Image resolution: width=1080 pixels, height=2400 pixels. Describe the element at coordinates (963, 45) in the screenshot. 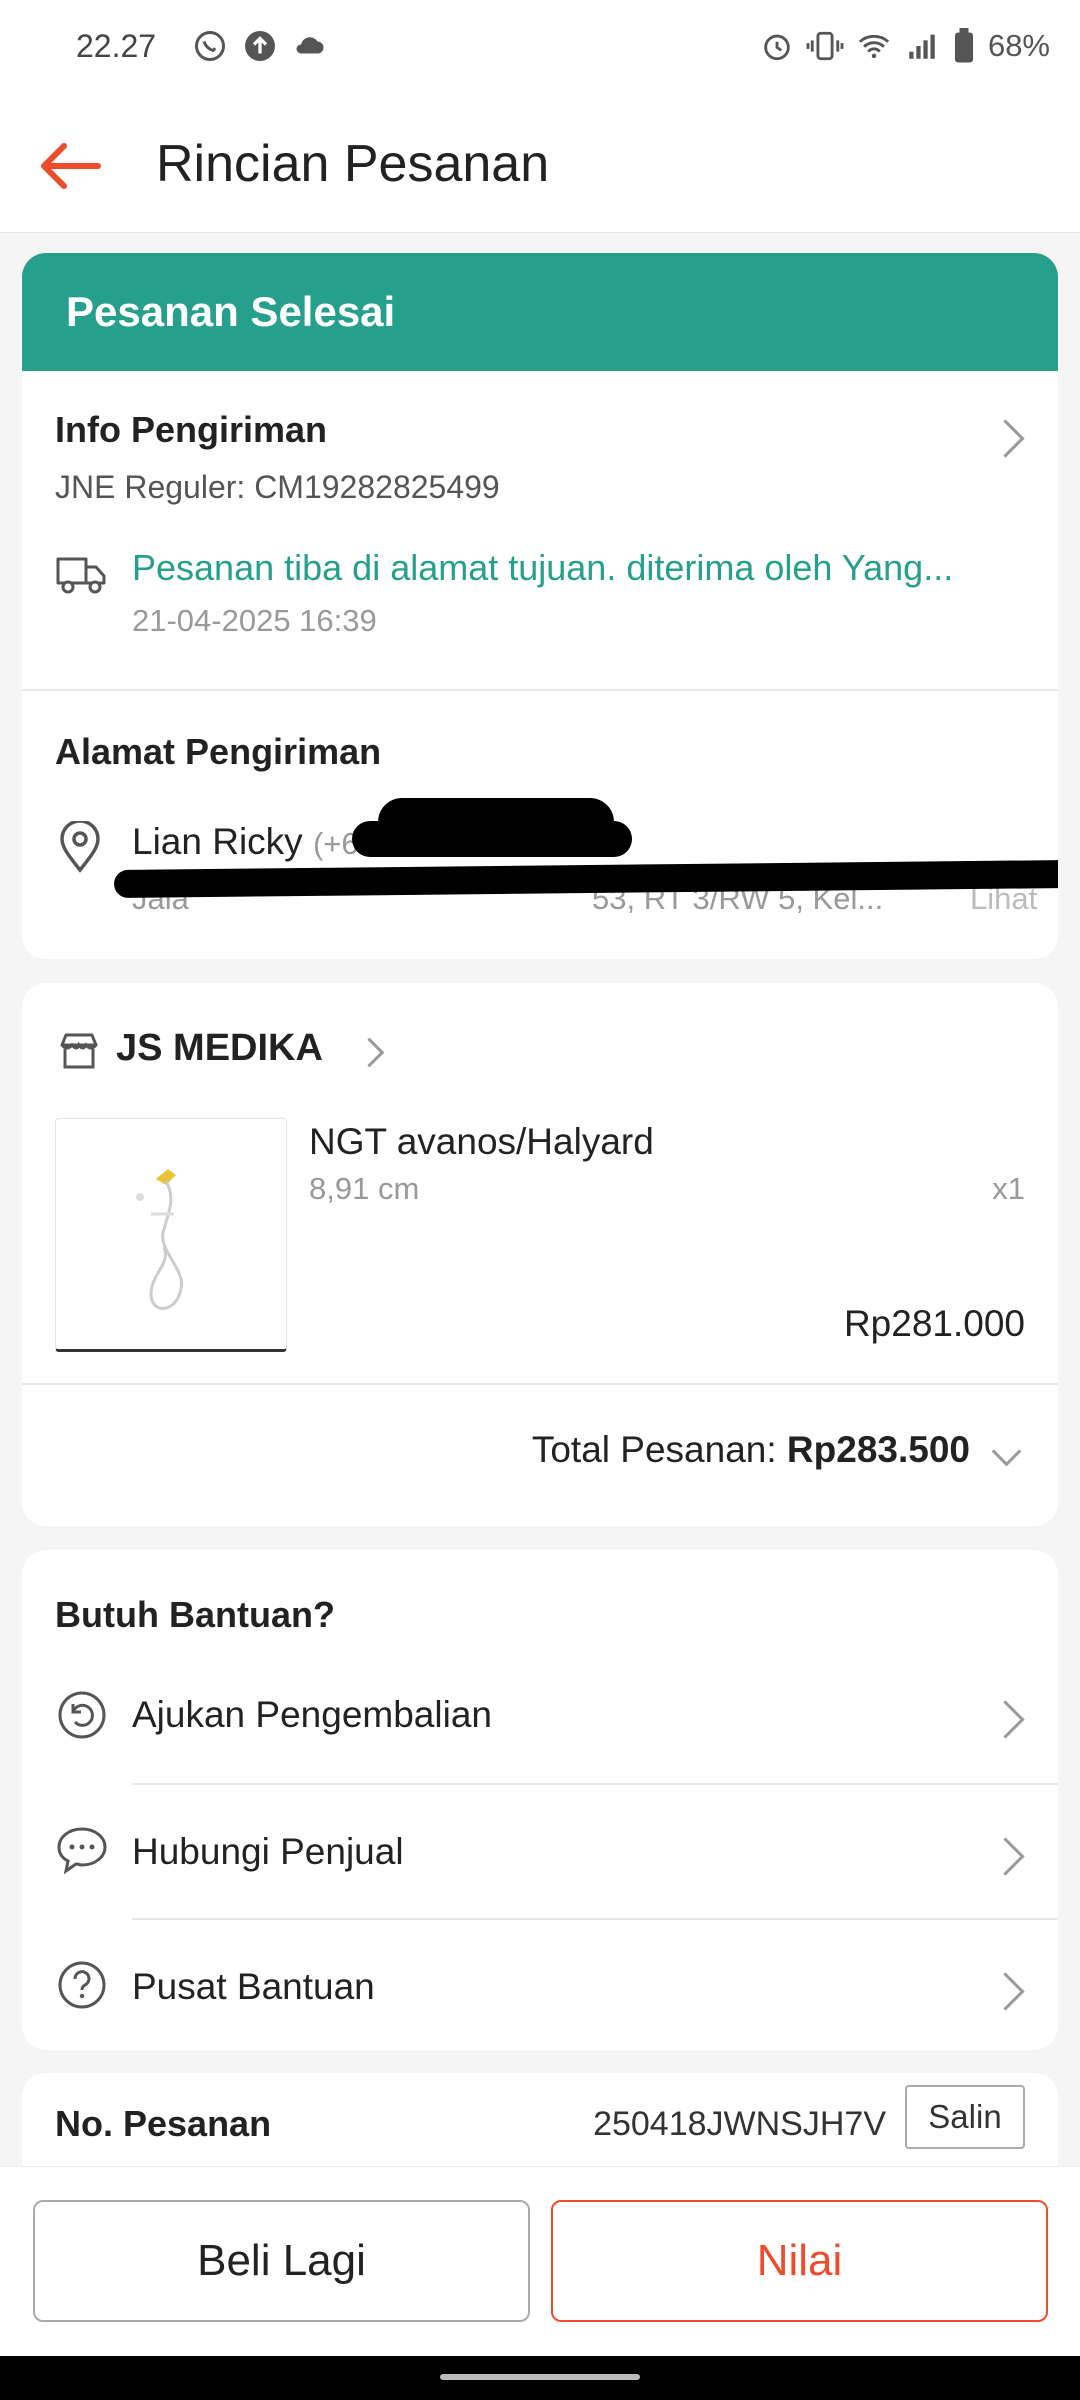

I see `battery-icon` at that location.